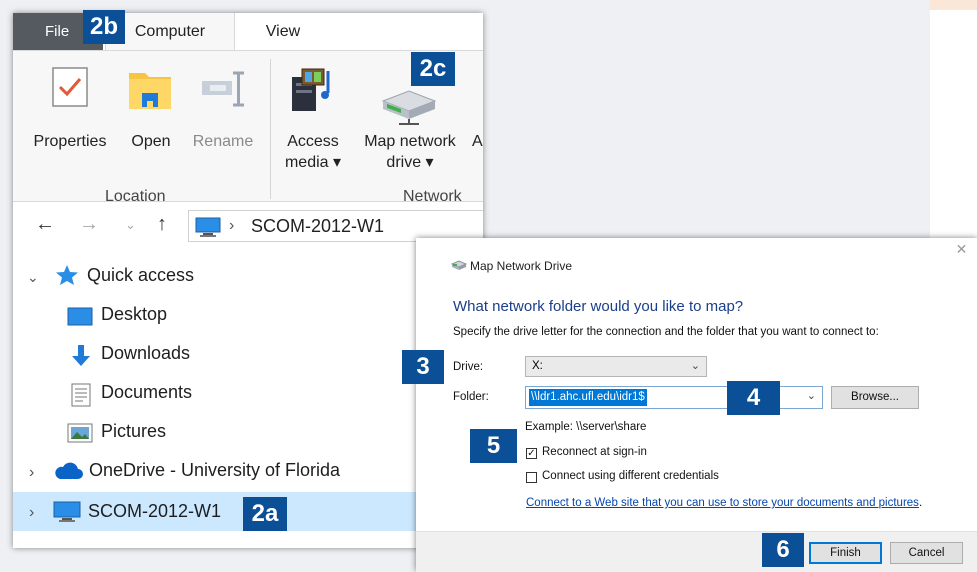  I want to click on access-media-label-2: media ▾, so click(313, 162).